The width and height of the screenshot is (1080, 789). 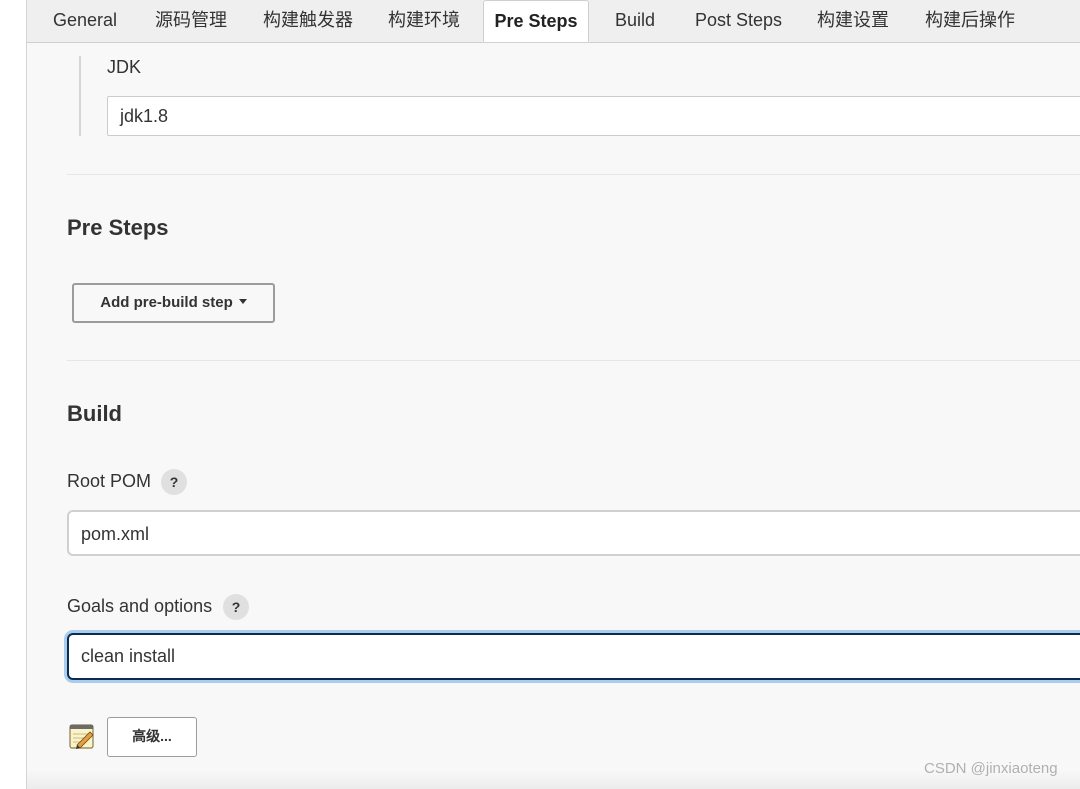 I want to click on tab-pre-steps: Pre Steps, so click(x=536, y=21).